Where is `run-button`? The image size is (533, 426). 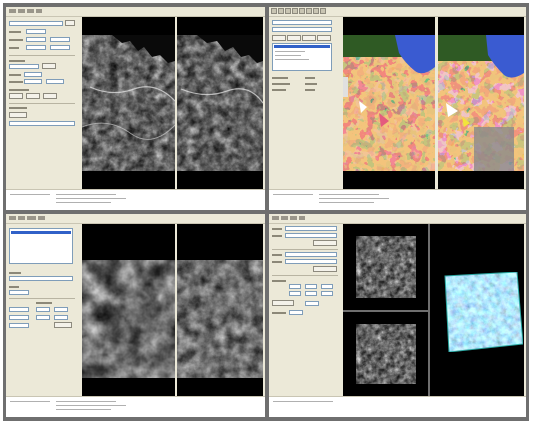 run-button is located at coordinates (18, 115).